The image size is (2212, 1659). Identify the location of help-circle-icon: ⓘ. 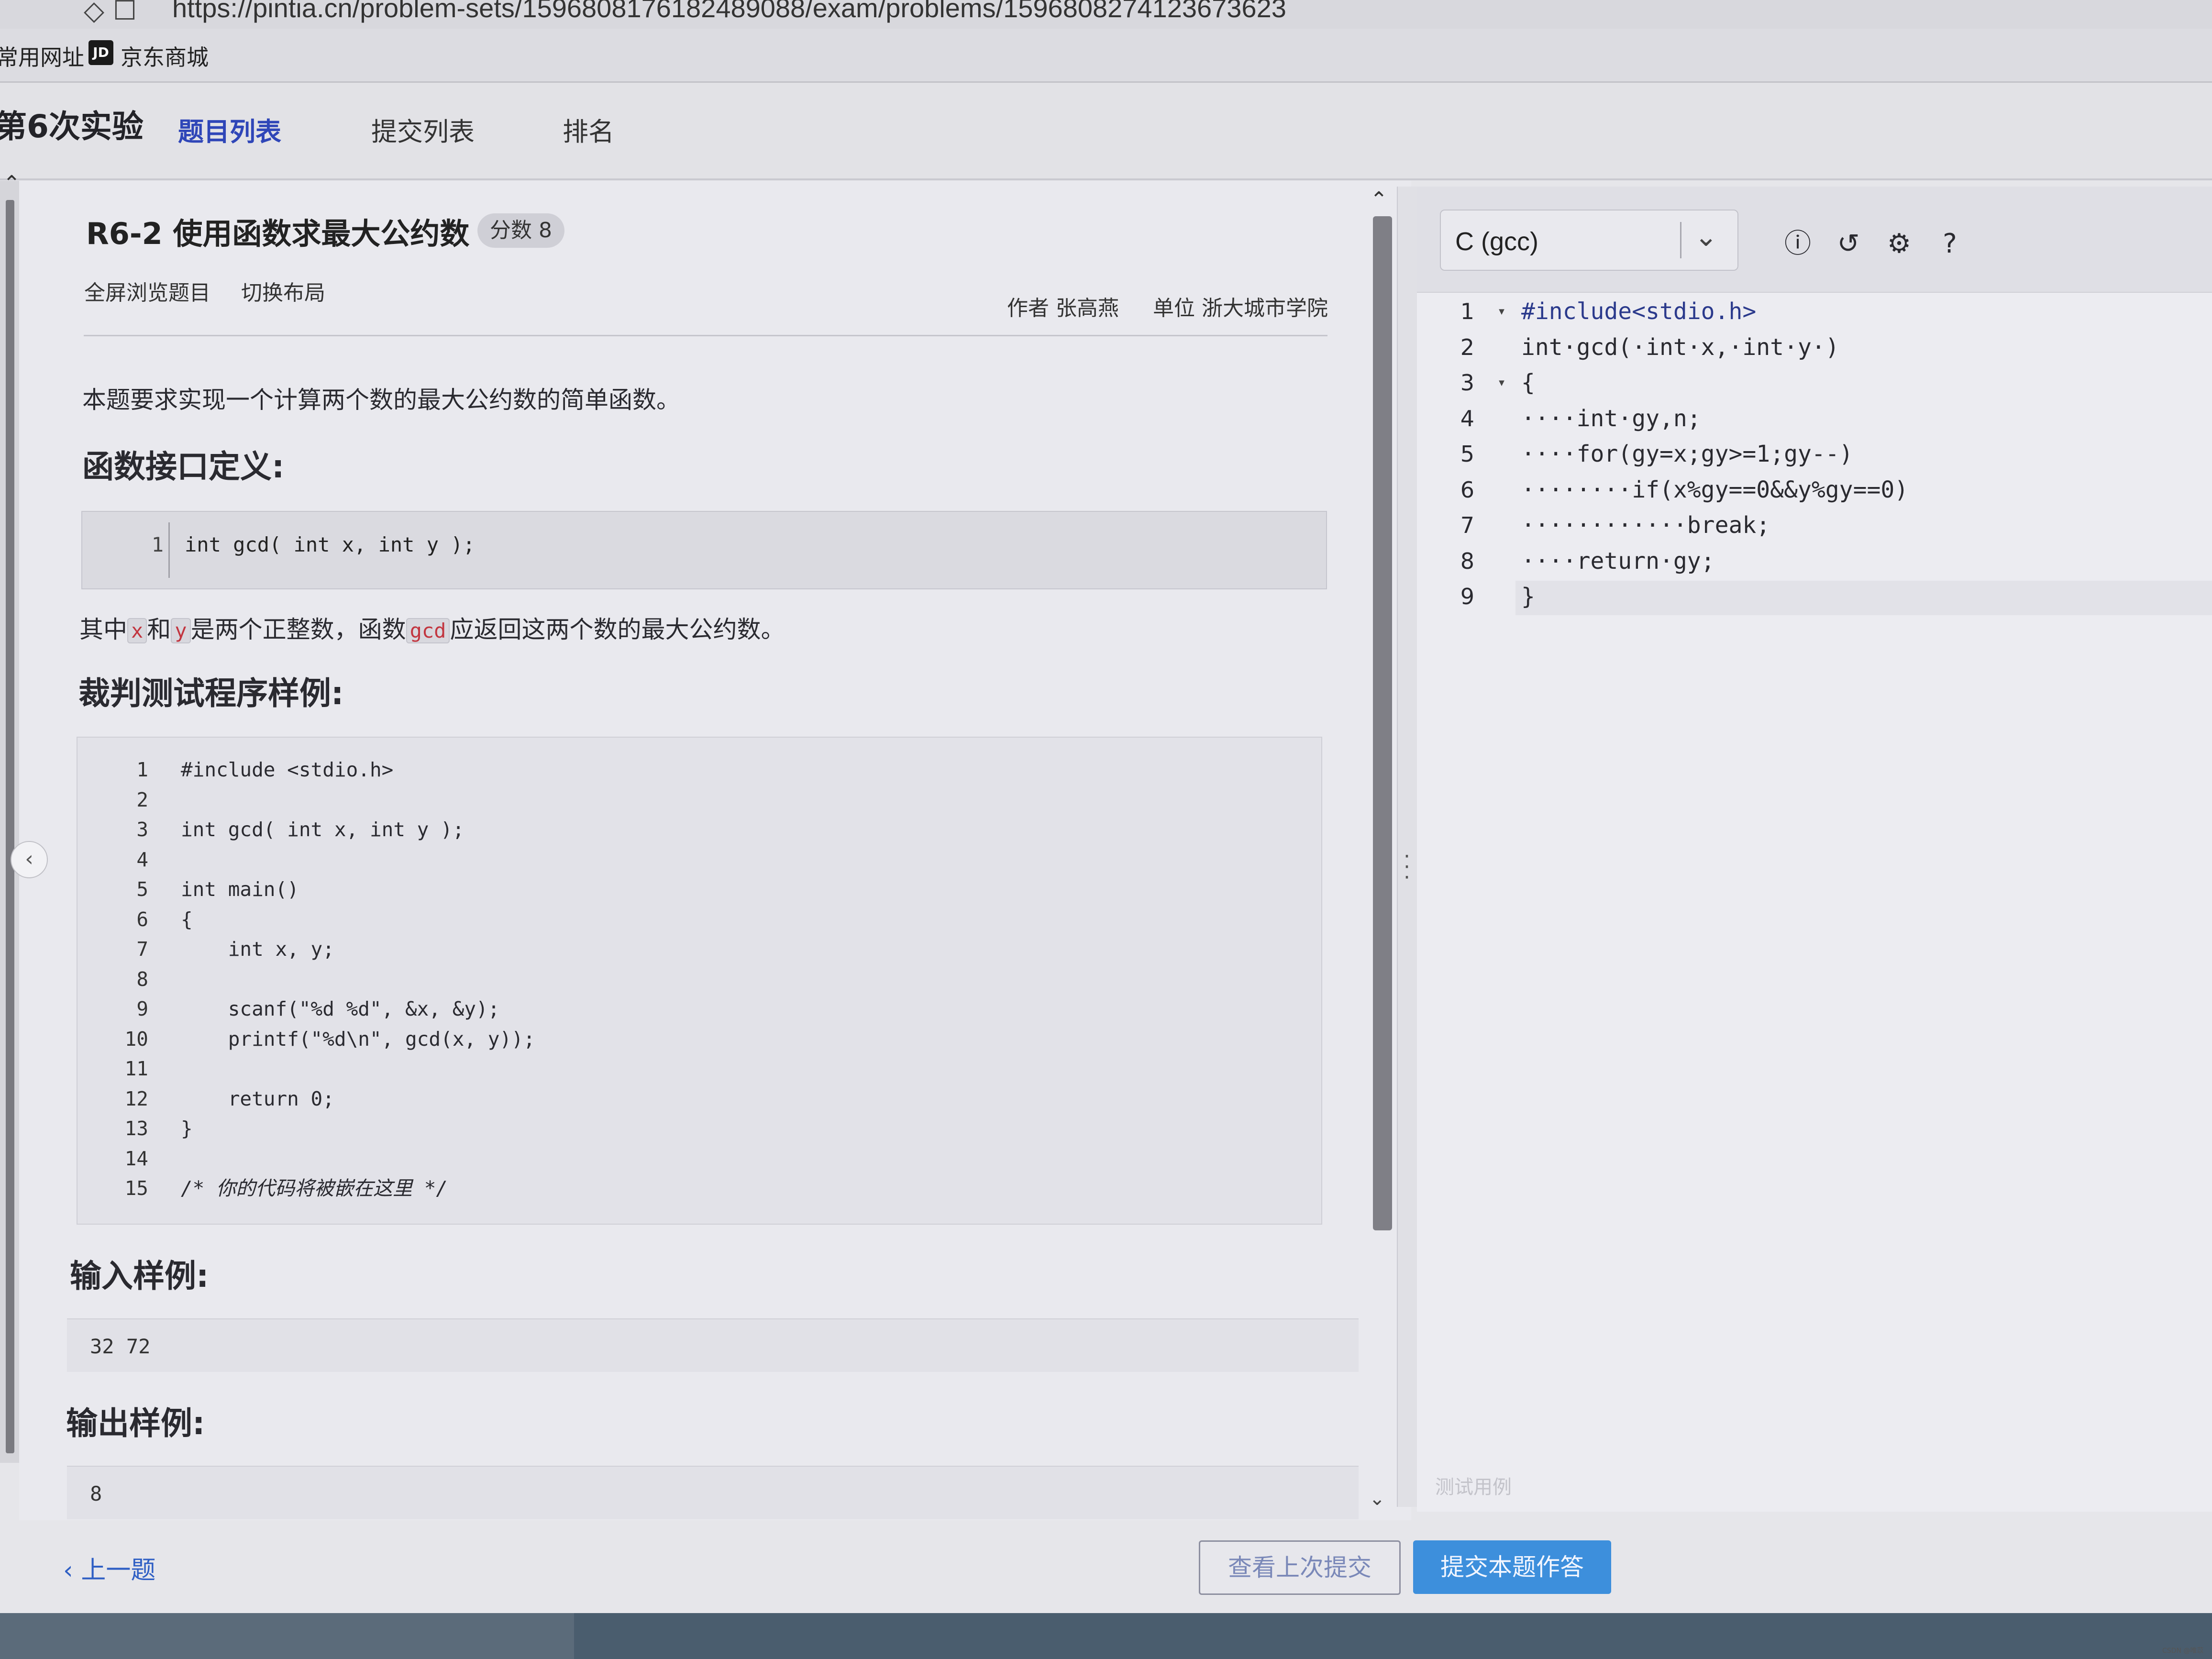
(1797, 244).